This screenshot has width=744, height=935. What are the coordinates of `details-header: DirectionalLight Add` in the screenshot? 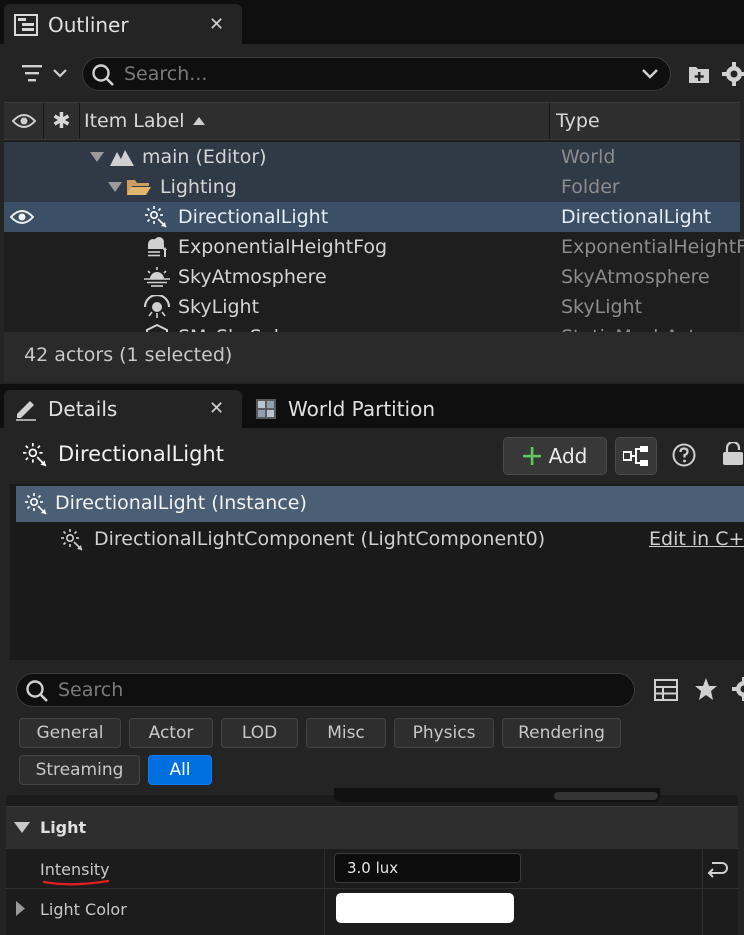 It's located at (372, 456).